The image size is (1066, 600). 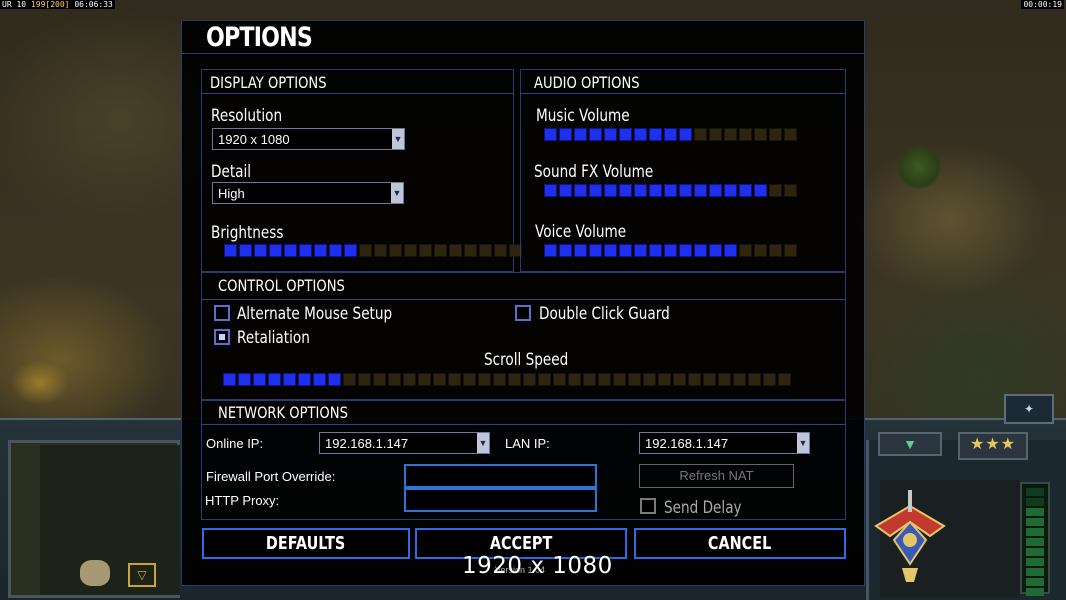 I want to click on send-delay-checkbox, so click(x=648, y=506).